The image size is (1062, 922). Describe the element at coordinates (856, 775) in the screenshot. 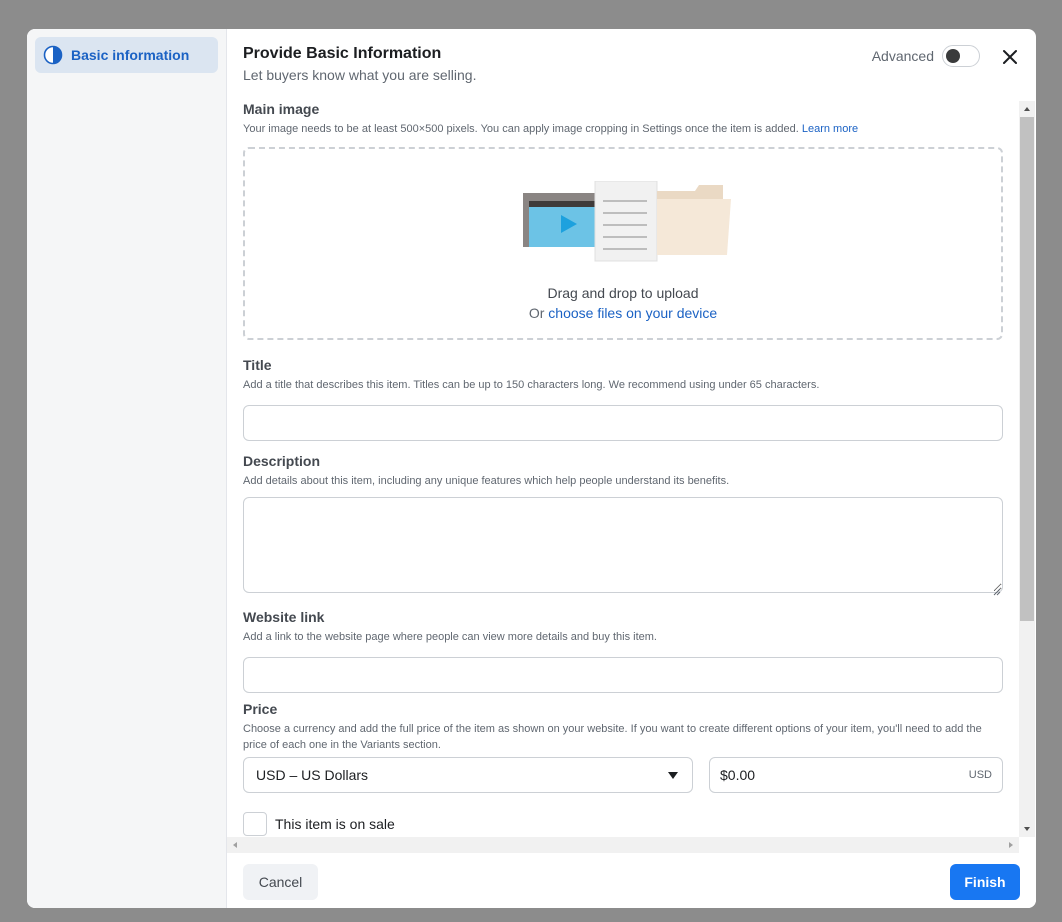

I see `price-amount-input: $0.00 USD` at that location.